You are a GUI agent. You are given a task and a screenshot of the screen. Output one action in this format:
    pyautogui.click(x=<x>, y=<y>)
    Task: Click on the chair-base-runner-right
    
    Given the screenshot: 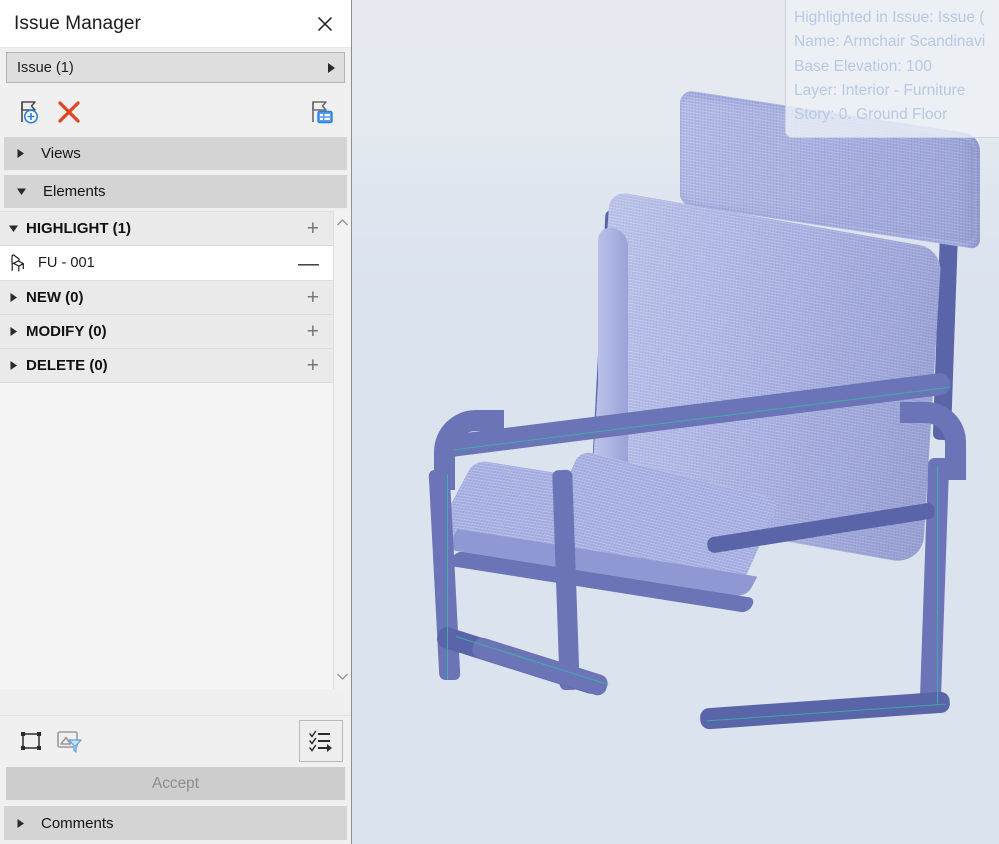 What is the action you would take?
    pyautogui.click(x=825, y=710)
    